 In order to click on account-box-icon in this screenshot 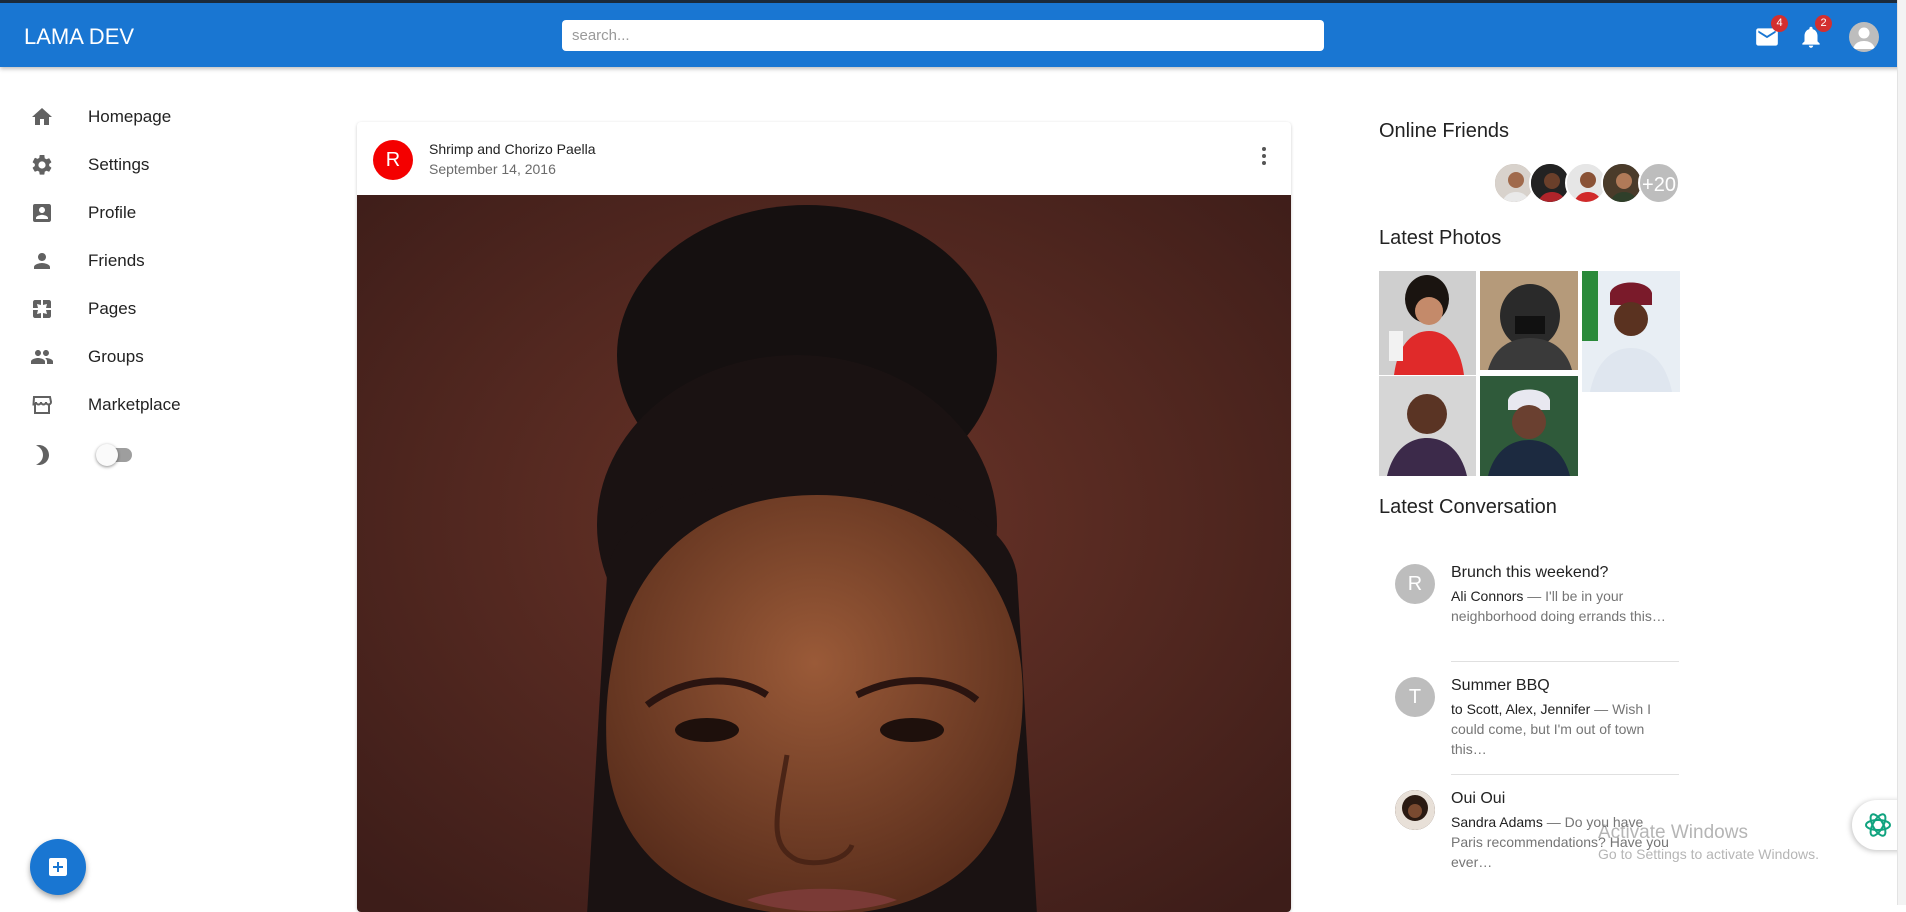, I will do `click(42, 213)`.